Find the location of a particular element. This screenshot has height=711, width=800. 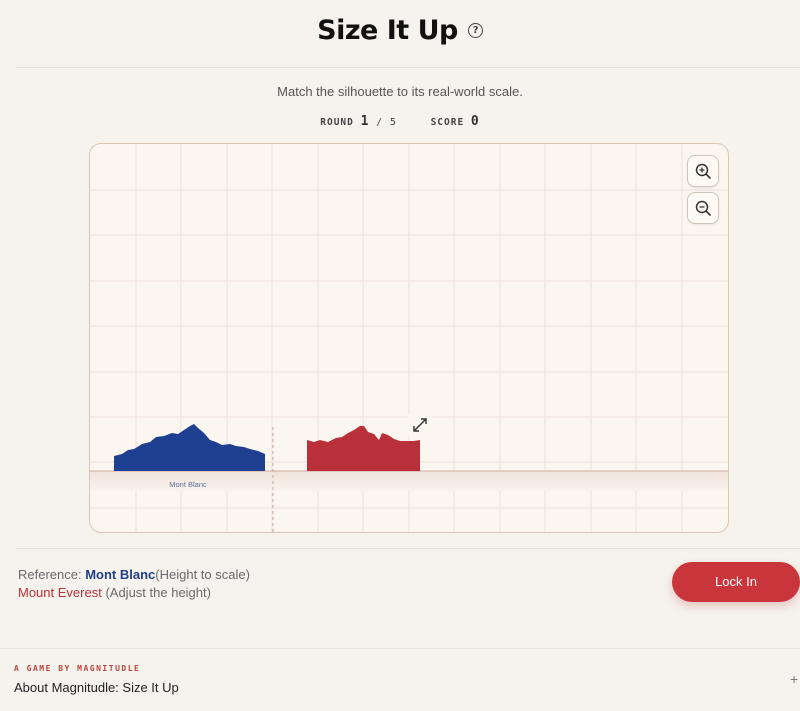

reference-silhouette-label: Mont Blanc is located at coordinates (188, 484).